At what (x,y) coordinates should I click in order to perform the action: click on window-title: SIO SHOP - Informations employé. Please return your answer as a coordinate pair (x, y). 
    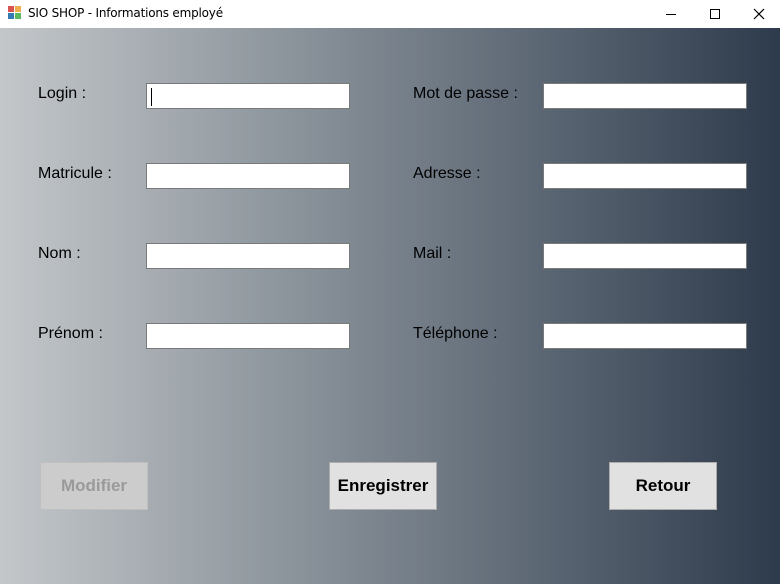
    Looking at the image, I should click on (125, 13).